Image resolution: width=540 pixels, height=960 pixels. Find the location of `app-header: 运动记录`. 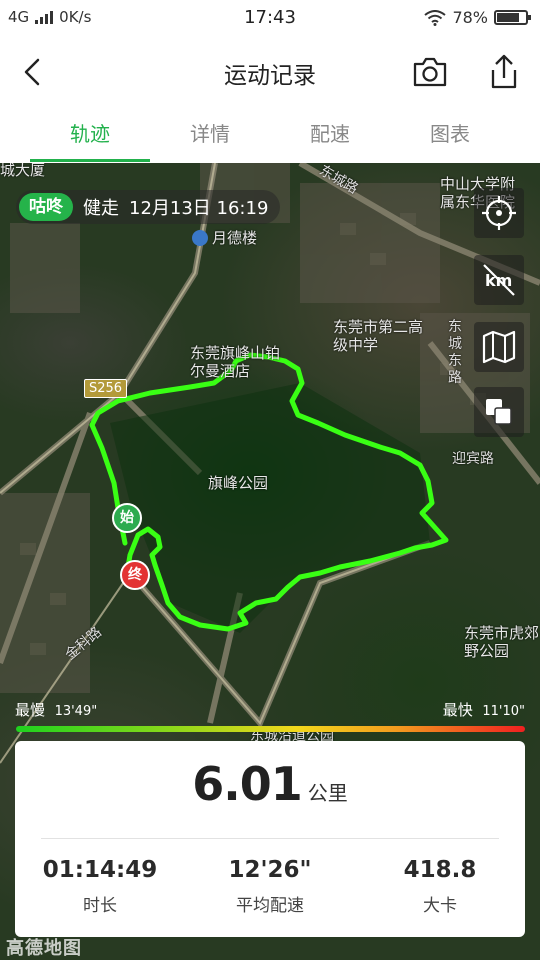

app-header: 运动记录 is located at coordinates (270, 72).